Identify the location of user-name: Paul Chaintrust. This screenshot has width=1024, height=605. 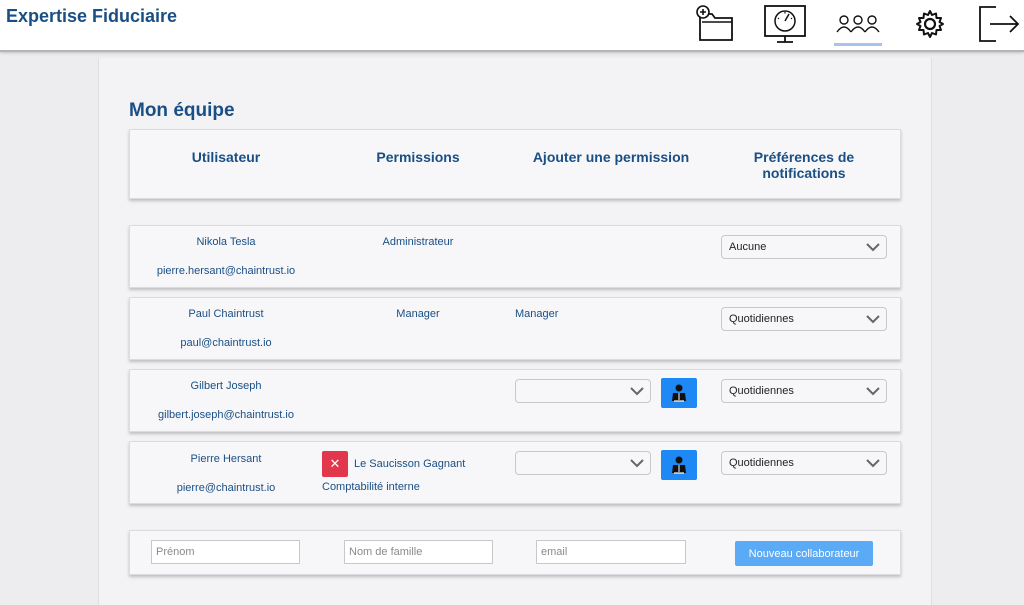
(226, 314).